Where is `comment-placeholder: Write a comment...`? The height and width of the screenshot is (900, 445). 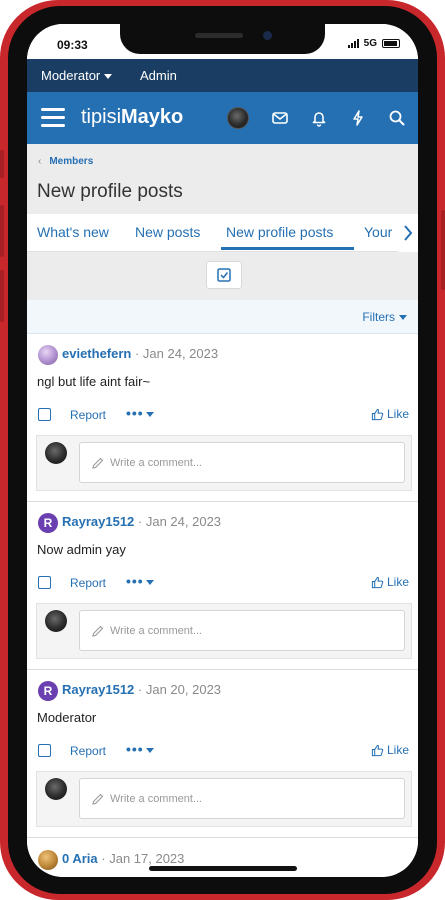
comment-placeholder: Write a comment... is located at coordinates (156, 631).